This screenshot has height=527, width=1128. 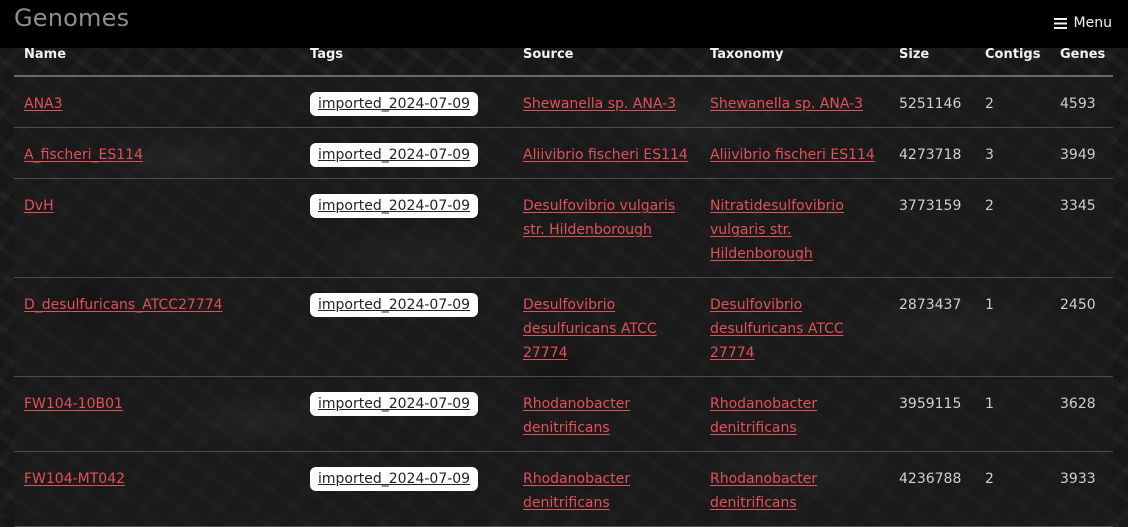 I want to click on genome-name-link: DvH, so click(x=39, y=206).